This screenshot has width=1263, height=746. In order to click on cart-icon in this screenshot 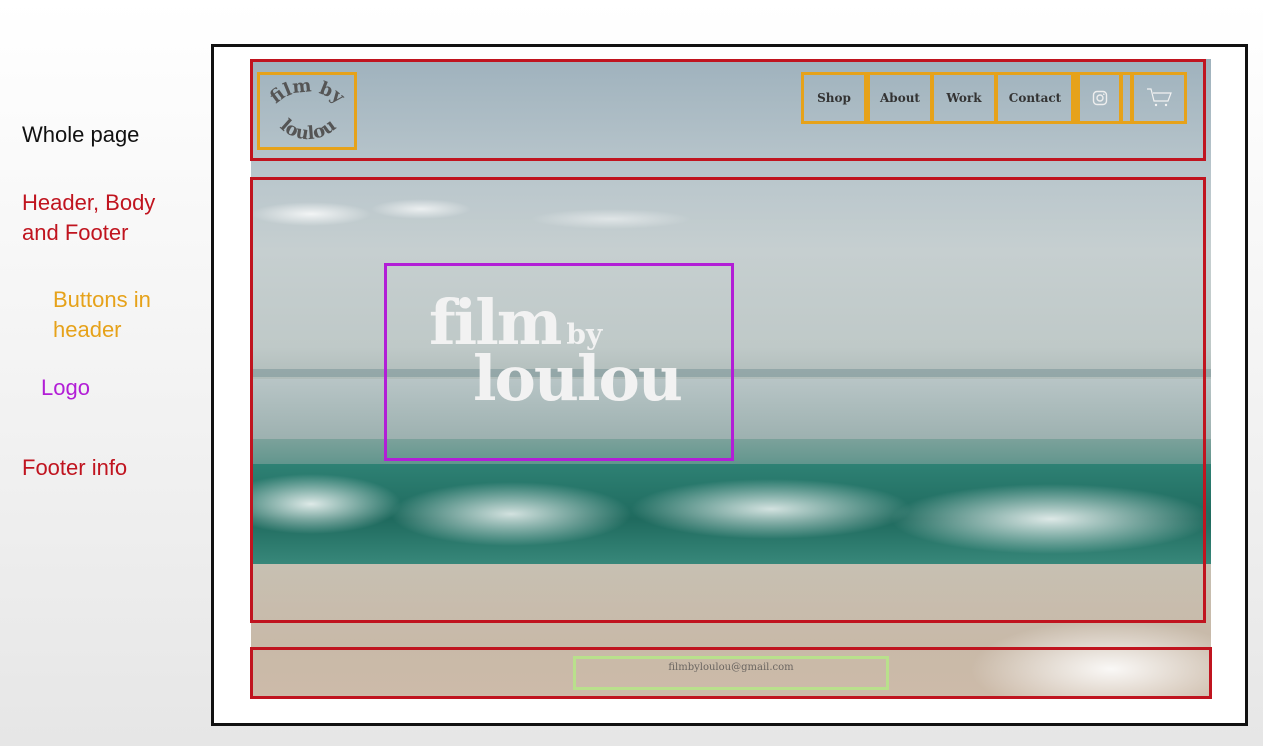, I will do `click(1159, 97)`.